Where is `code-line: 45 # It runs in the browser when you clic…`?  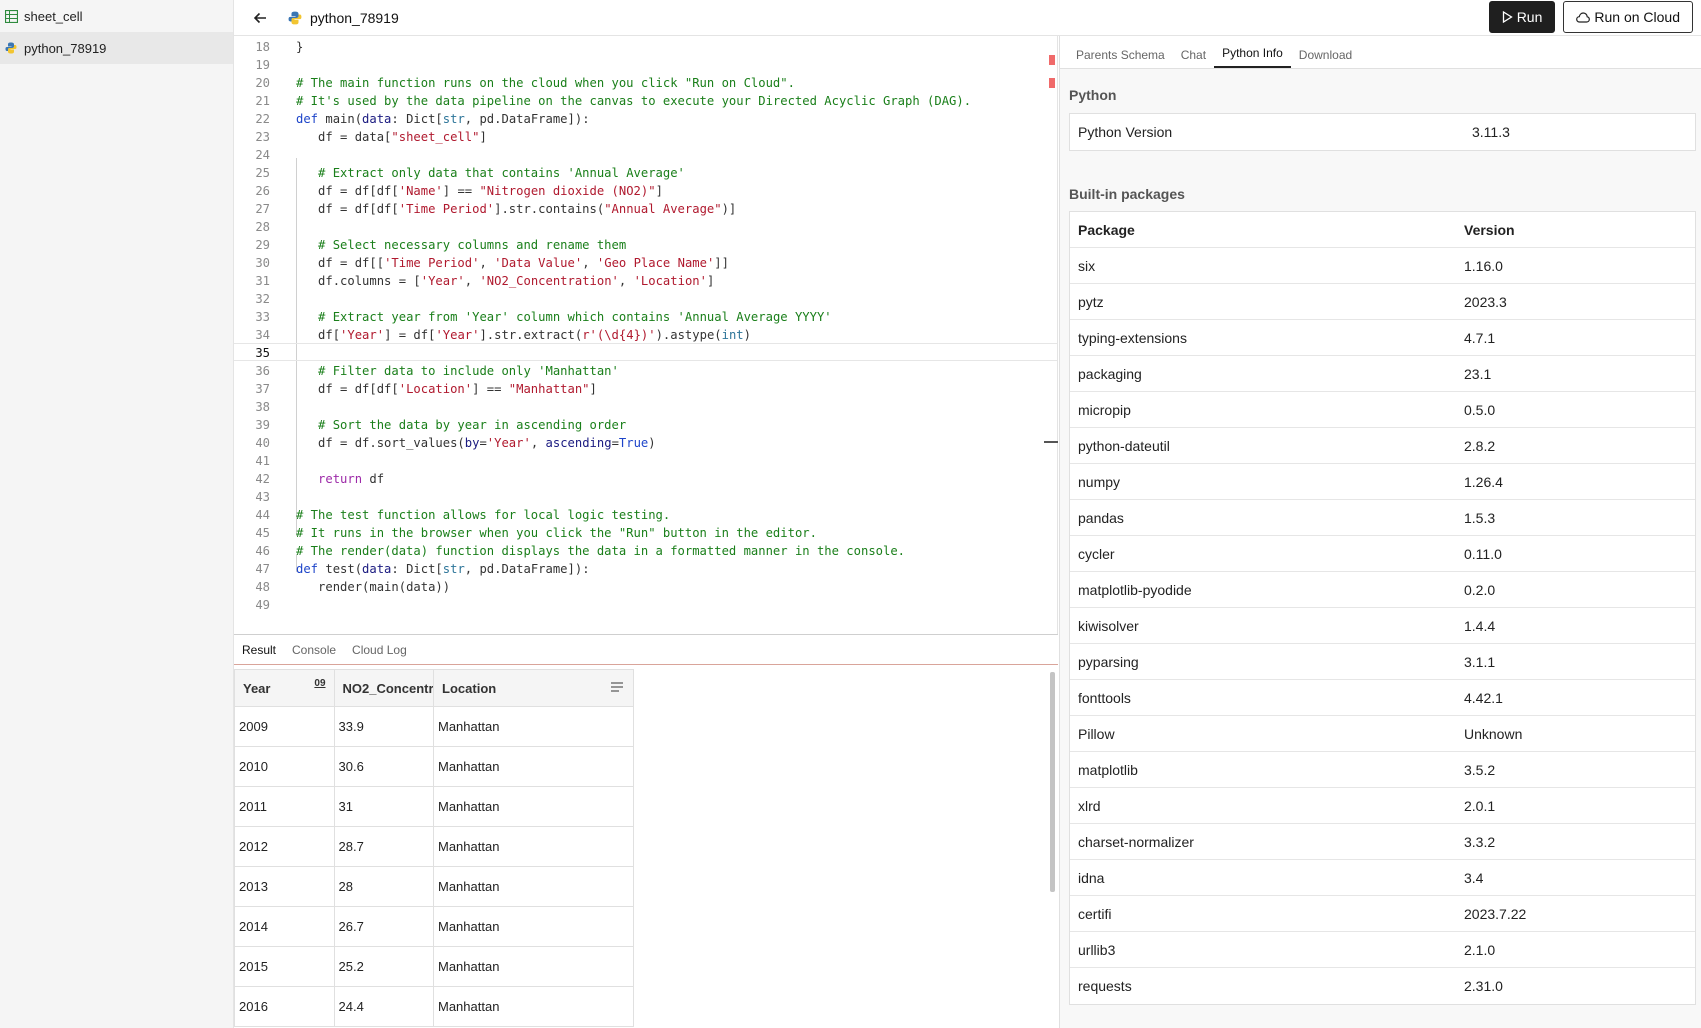
code-line: 45 # It runs in the browser when you clic… is located at coordinates (536, 533).